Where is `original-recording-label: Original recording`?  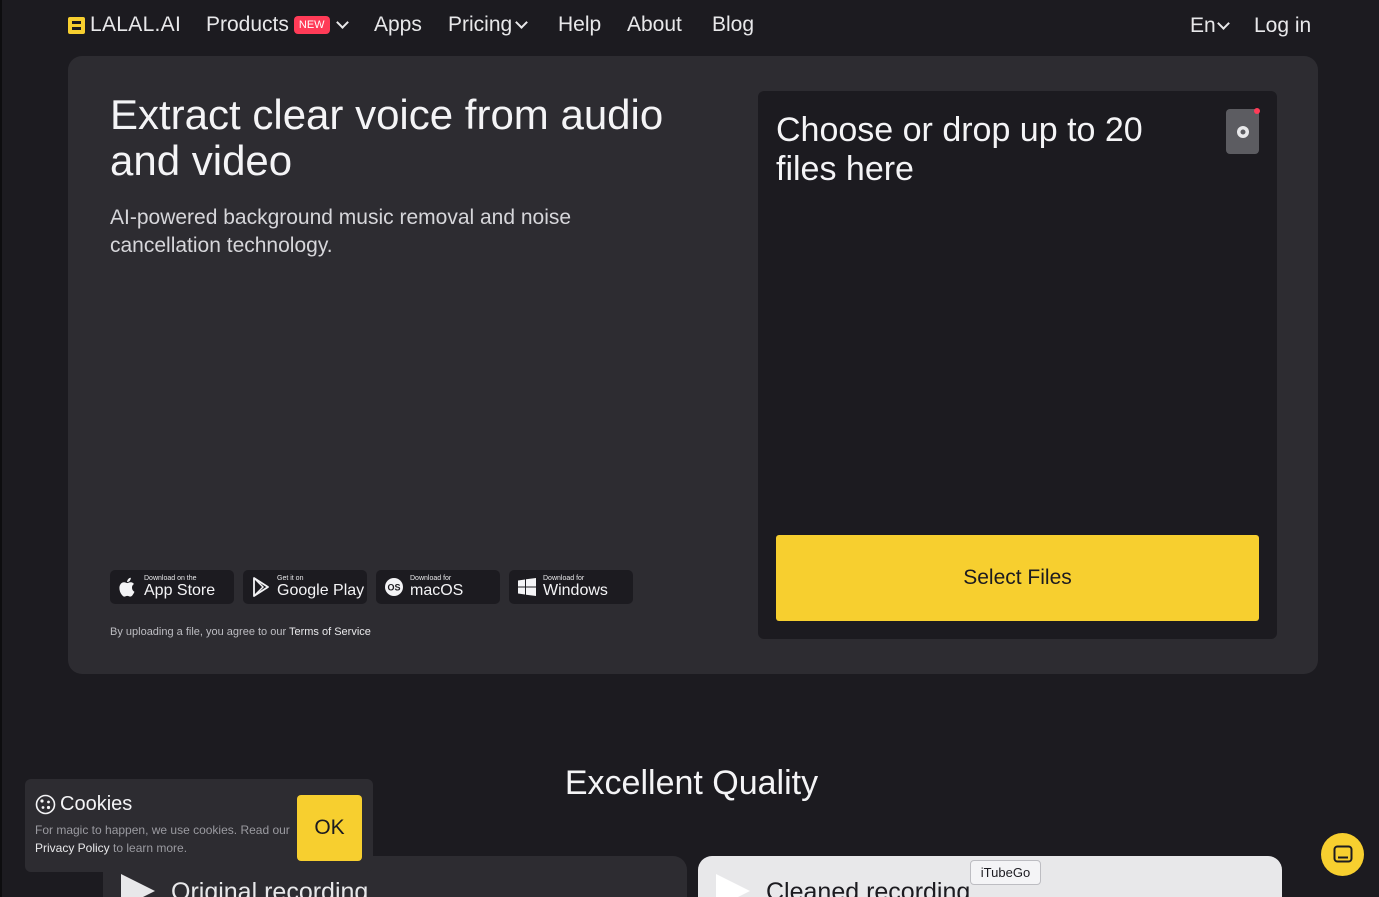 original-recording-label: Original recording is located at coordinates (270, 887).